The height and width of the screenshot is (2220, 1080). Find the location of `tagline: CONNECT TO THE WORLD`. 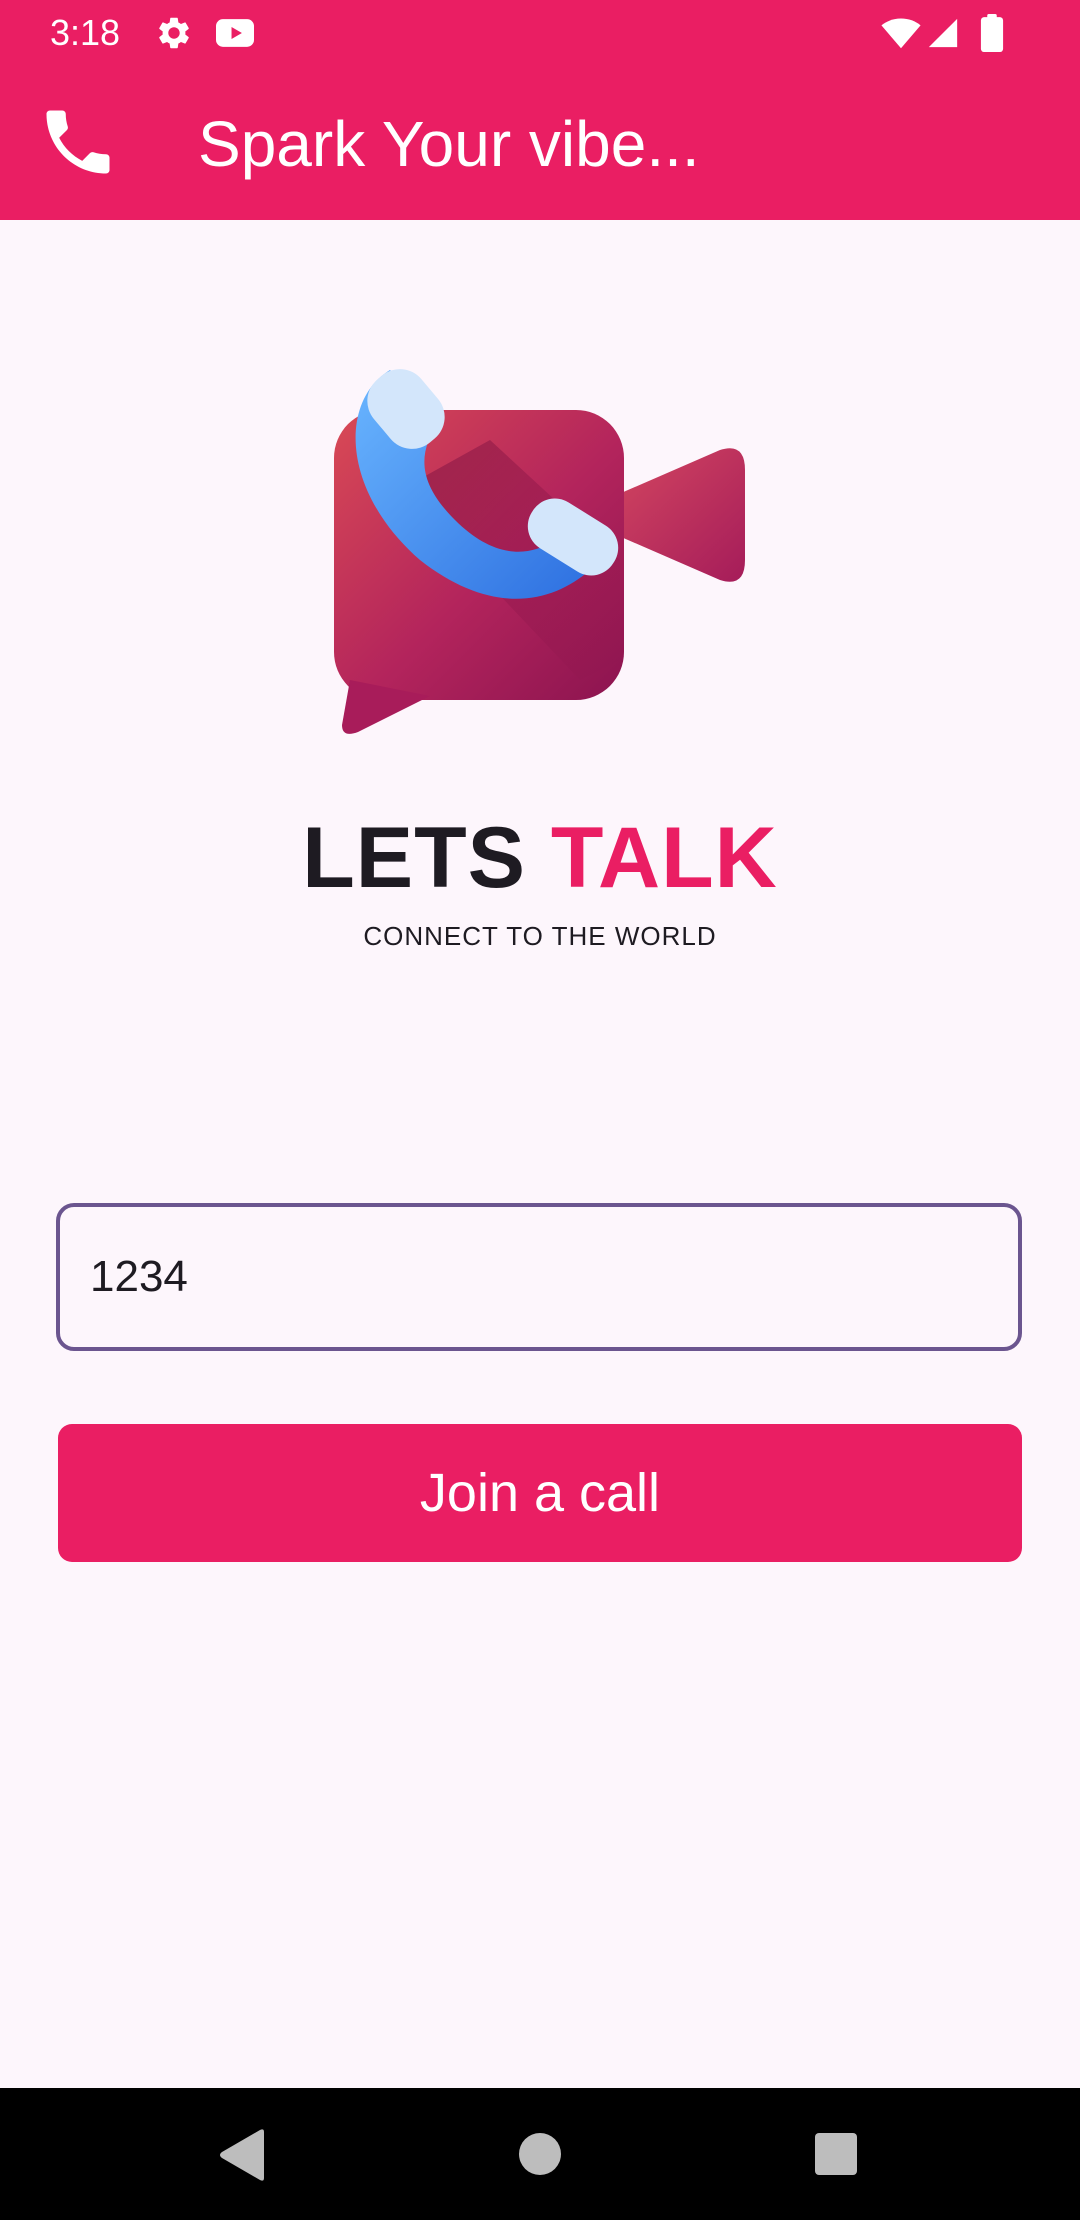

tagline: CONNECT TO THE WORLD is located at coordinates (540, 936).